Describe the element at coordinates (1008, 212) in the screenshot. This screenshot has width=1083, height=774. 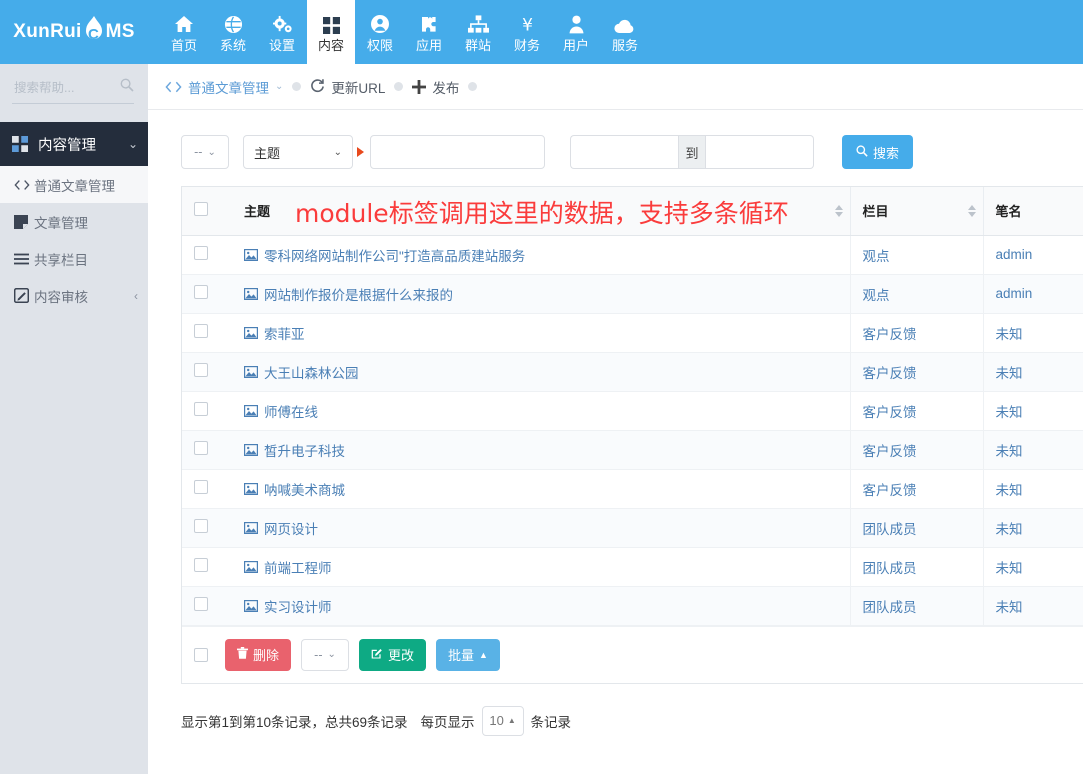
I see `header-penname-label: 笔名` at that location.